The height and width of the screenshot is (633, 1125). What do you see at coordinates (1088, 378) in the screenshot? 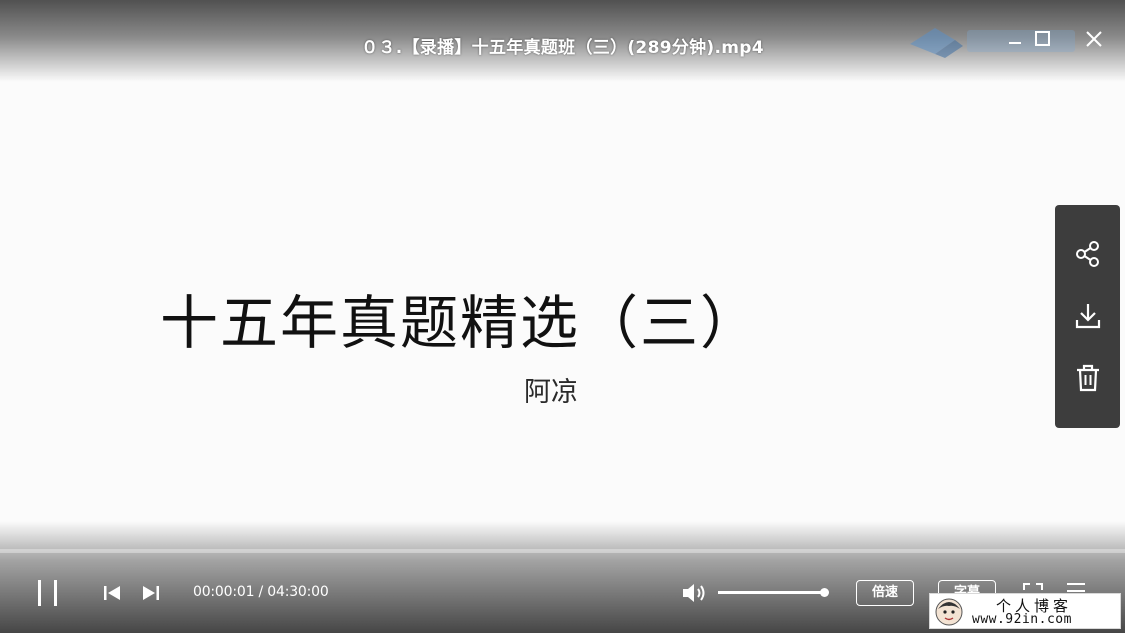
I see `trash-icon` at bounding box center [1088, 378].